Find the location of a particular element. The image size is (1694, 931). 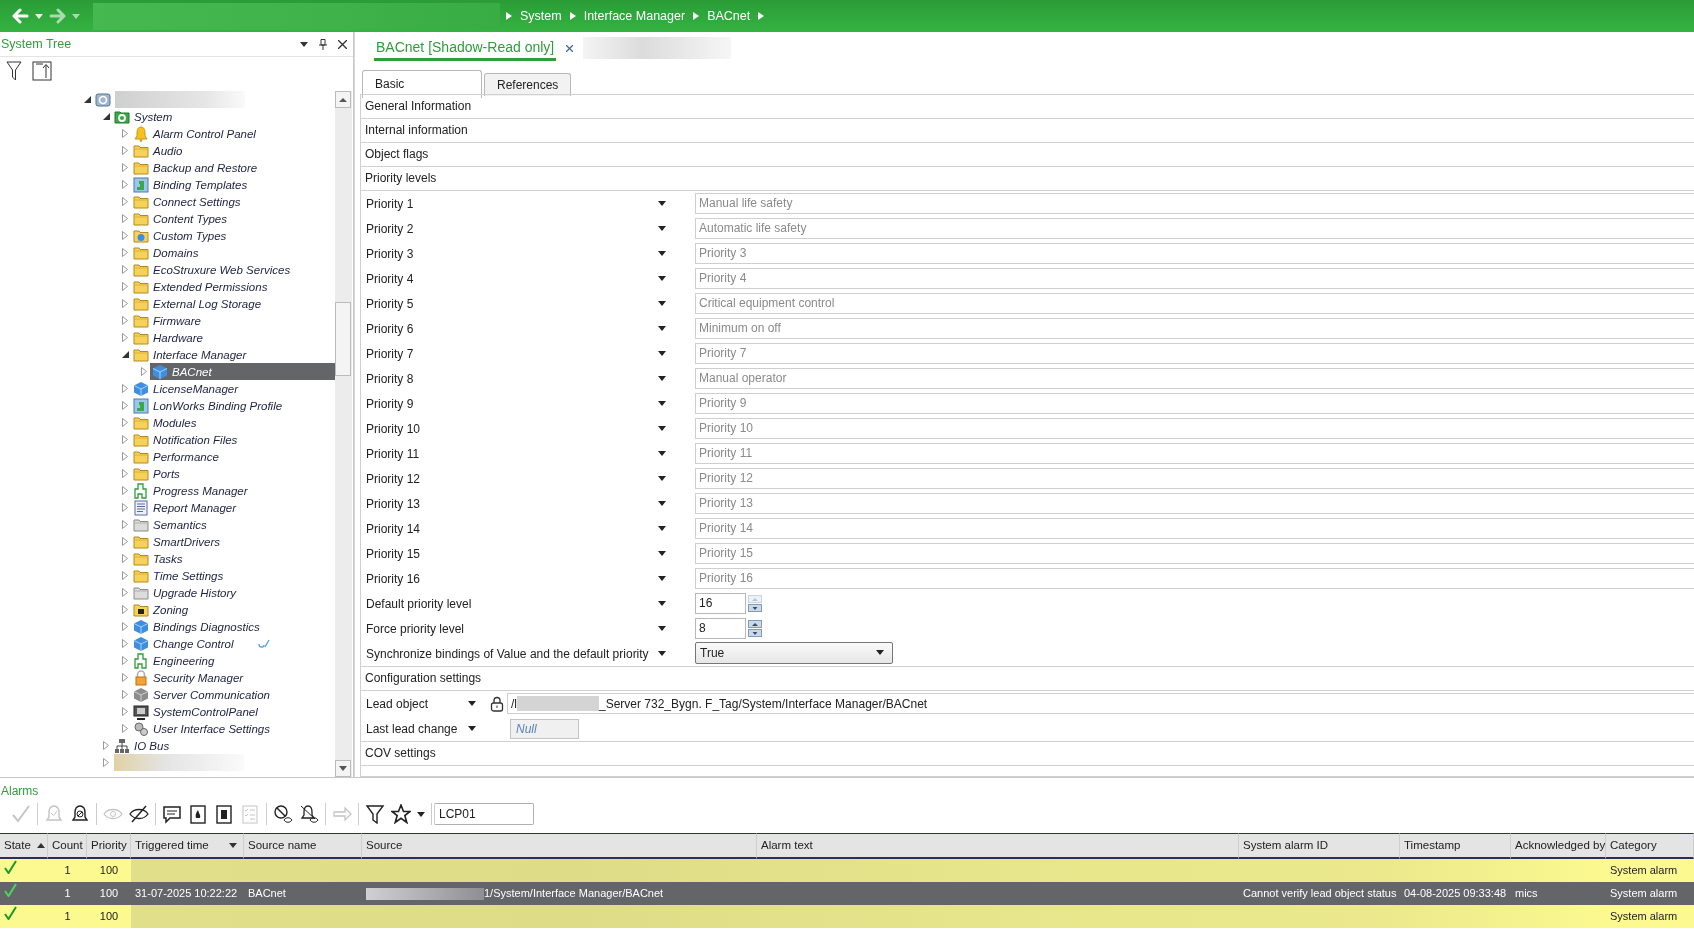

tree-item: Content Types is located at coordinates (233, 218).